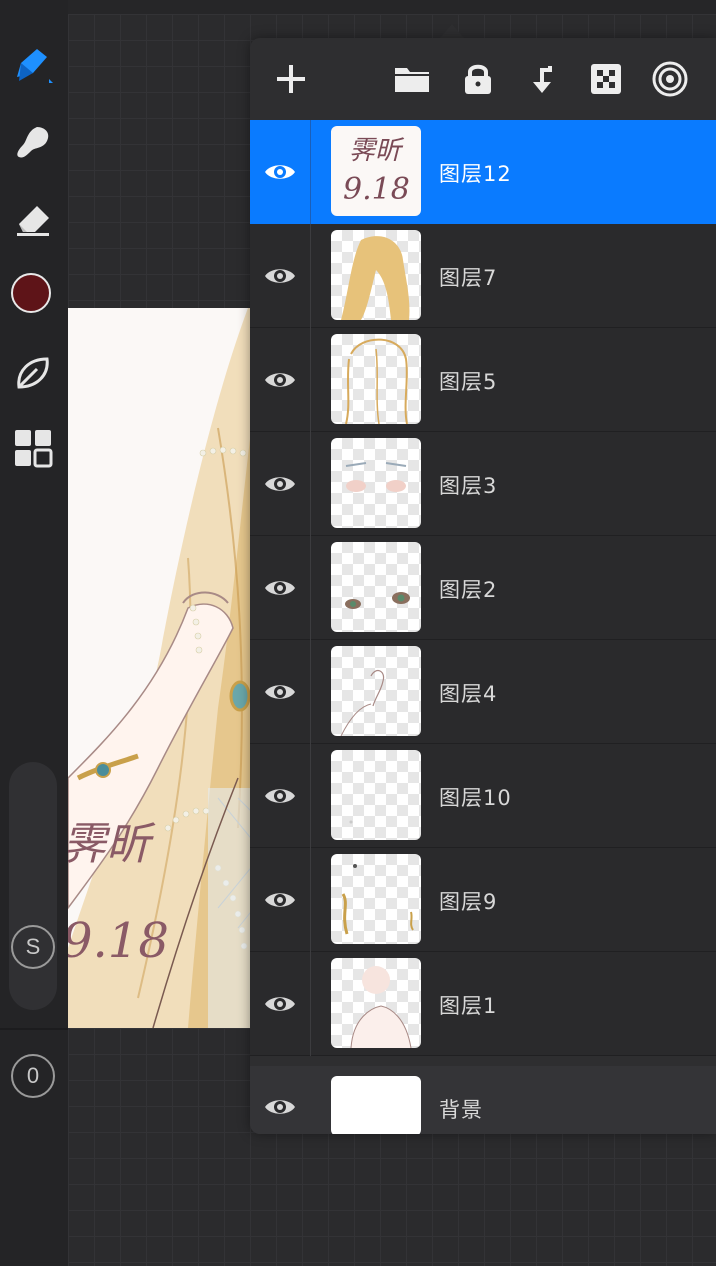 The height and width of the screenshot is (1266, 716). What do you see at coordinates (452, 31) in the screenshot?
I see `panel-pointer` at bounding box center [452, 31].